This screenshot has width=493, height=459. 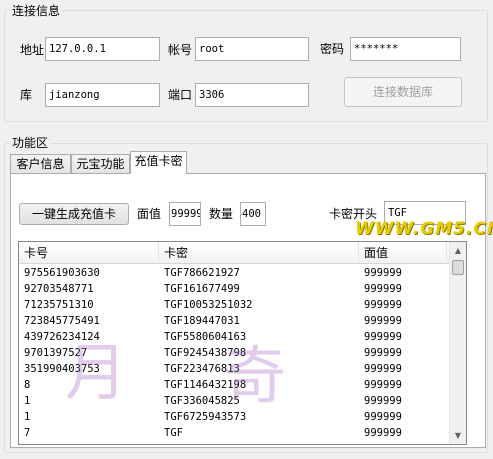 What do you see at coordinates (405, 49) in the screenshot?
I see `password-input: *******` at bounding box center [405, 49].